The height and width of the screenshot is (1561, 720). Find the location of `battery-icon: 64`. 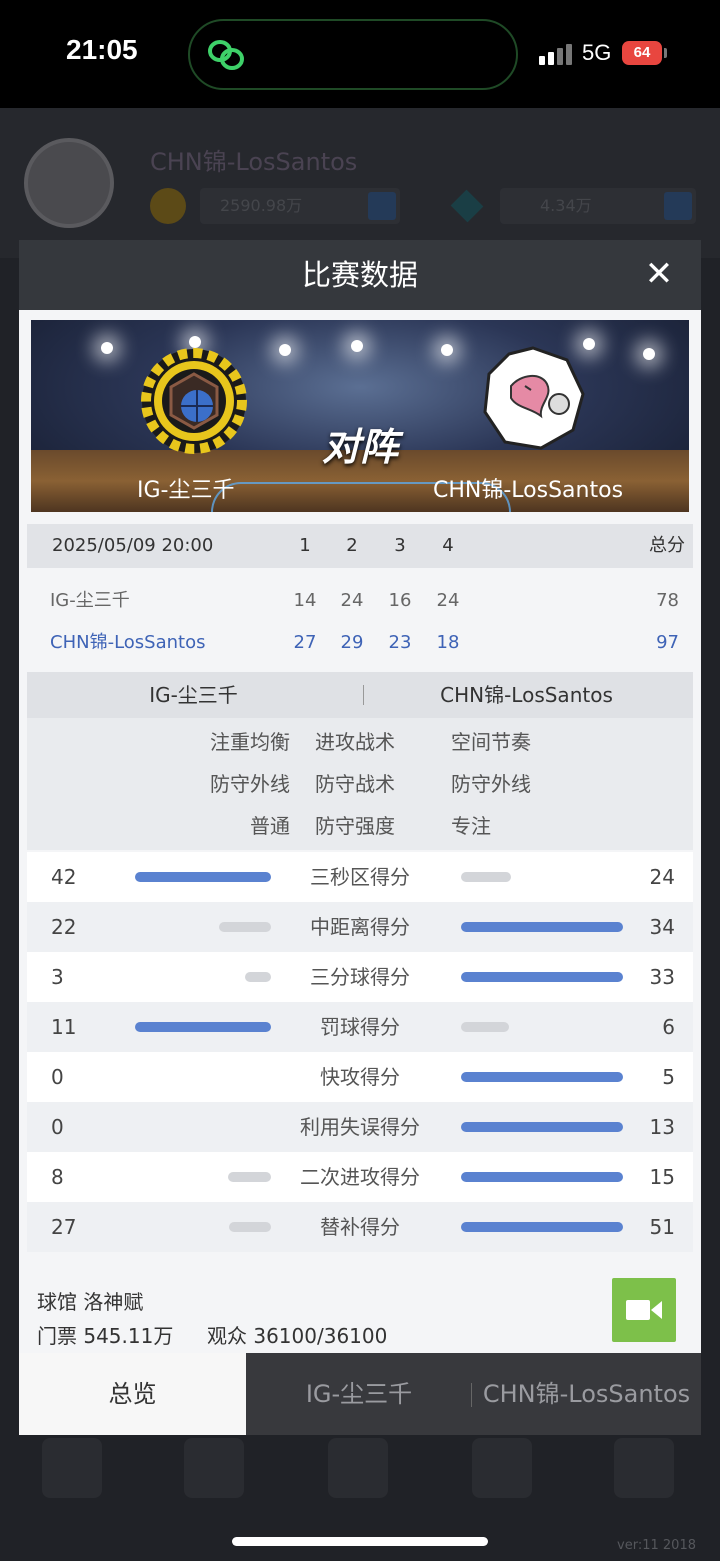

battery-icon: 64 is located at coordinates (642, 53).